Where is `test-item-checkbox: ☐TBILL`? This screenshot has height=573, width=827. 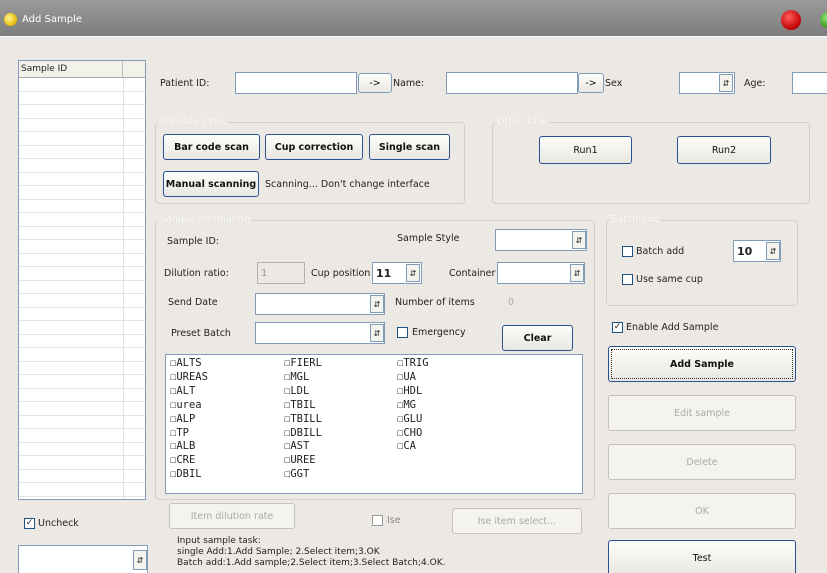 test-item-checkbox: ☐TBILL is located at coordinates (303, 419).